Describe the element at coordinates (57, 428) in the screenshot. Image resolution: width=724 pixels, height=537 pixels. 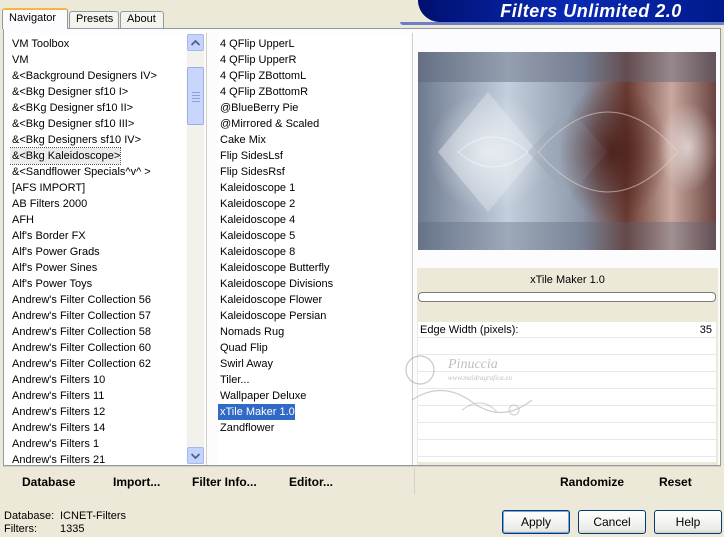
I see `category-item: Andrew's Filters 14` at that location.